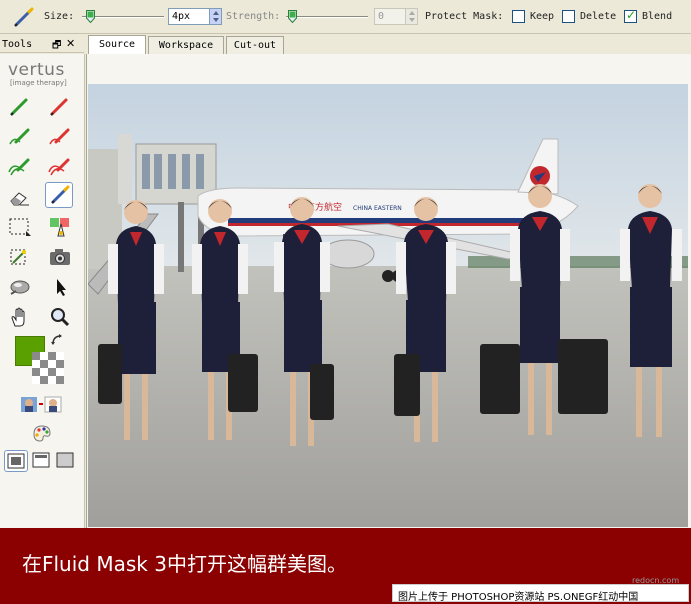 The height and width of the screenshot is (604, 691). What do you see at coordinates (542, 16) in the screenshot?
I see `keep-label: Keep` at bounding box center [542, 16].